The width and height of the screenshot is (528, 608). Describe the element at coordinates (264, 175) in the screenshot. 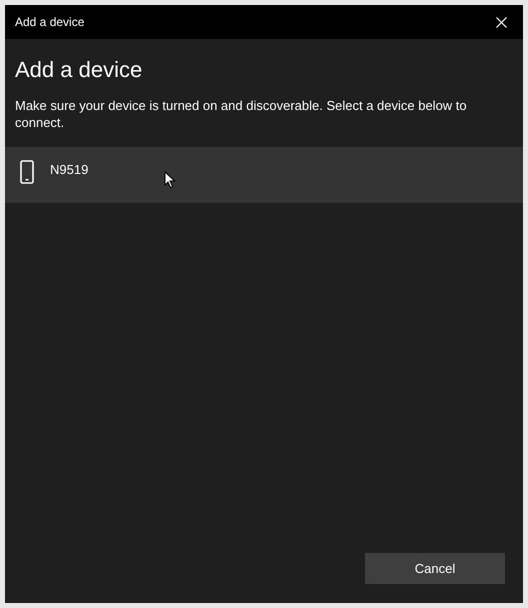

I see `device-item: N9519` at that location.